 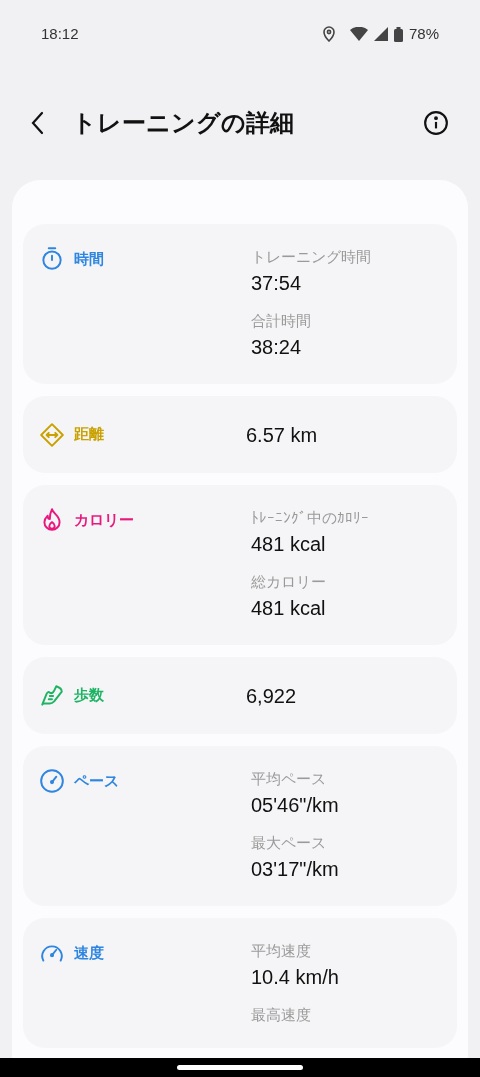 I want to click on stat-value: 6.57 km, so click(x=281, y=435).